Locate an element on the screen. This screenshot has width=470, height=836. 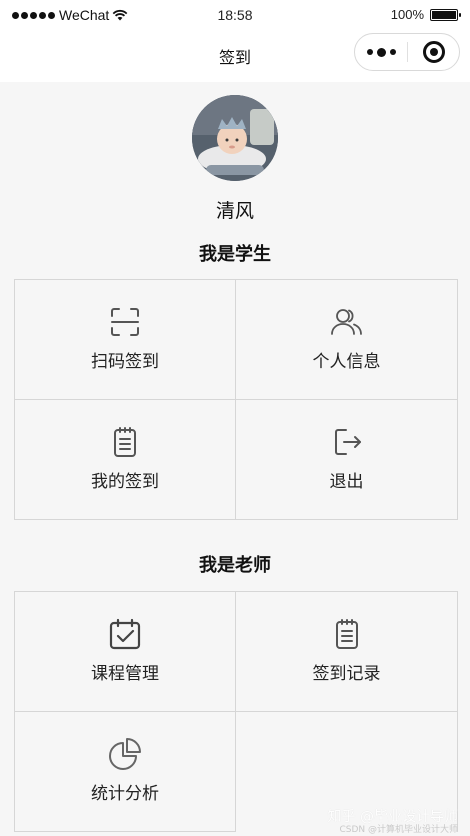
pie-chart-icon is located at coordinates (125, 754).